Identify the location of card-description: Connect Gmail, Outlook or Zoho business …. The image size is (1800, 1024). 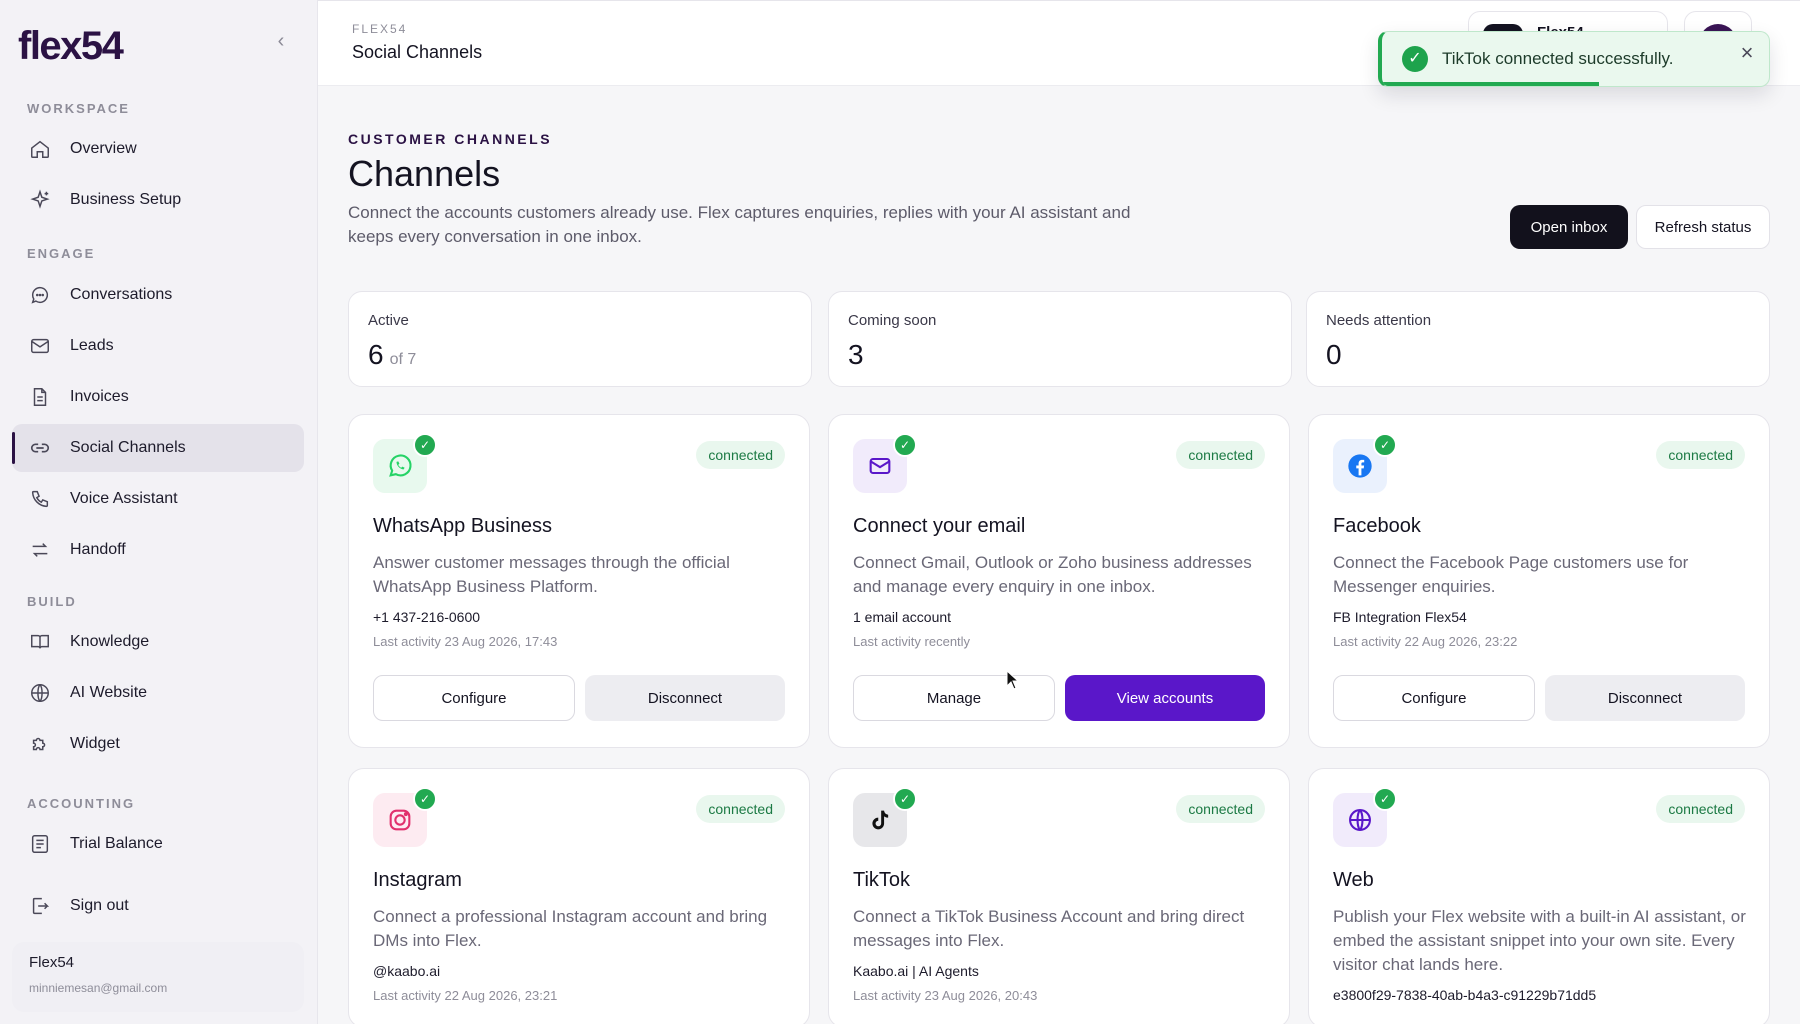
(1052, 574).